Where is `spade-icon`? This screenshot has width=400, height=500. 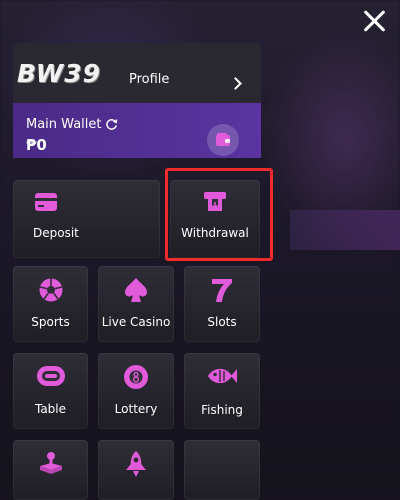 spade-icon is located at coordinates (136, 290).